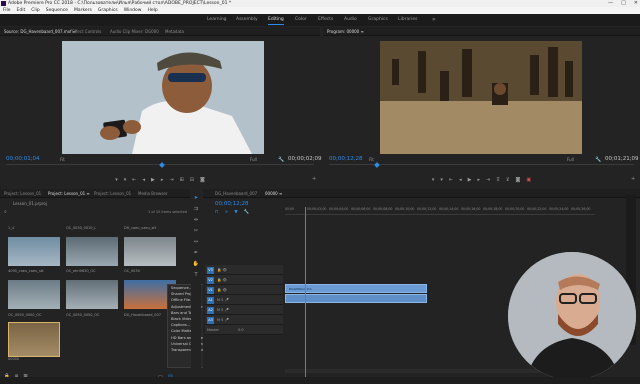 Image resolution: width=640 pixels, height=384 pixels. I want to click on track-select-tool-icon: ⇉, so click(196, 209).